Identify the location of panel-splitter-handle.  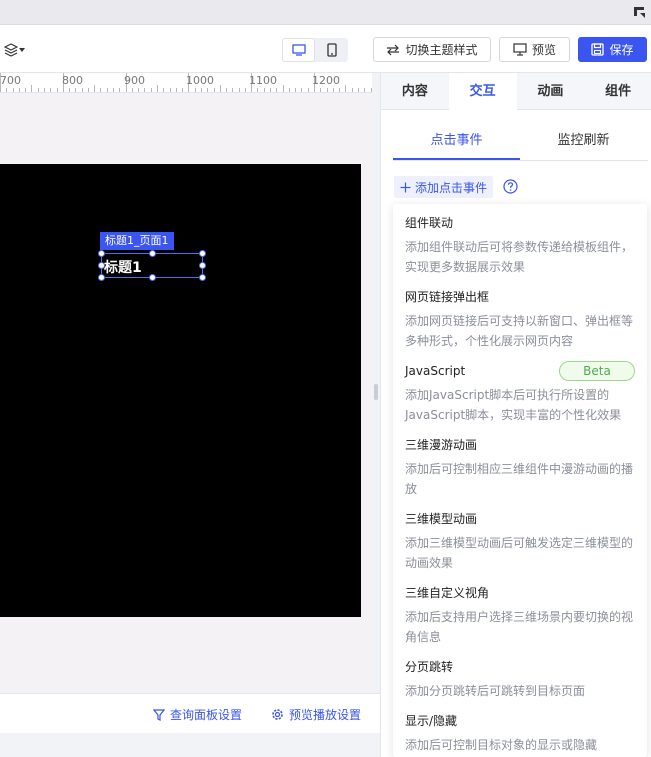
(376, 392).